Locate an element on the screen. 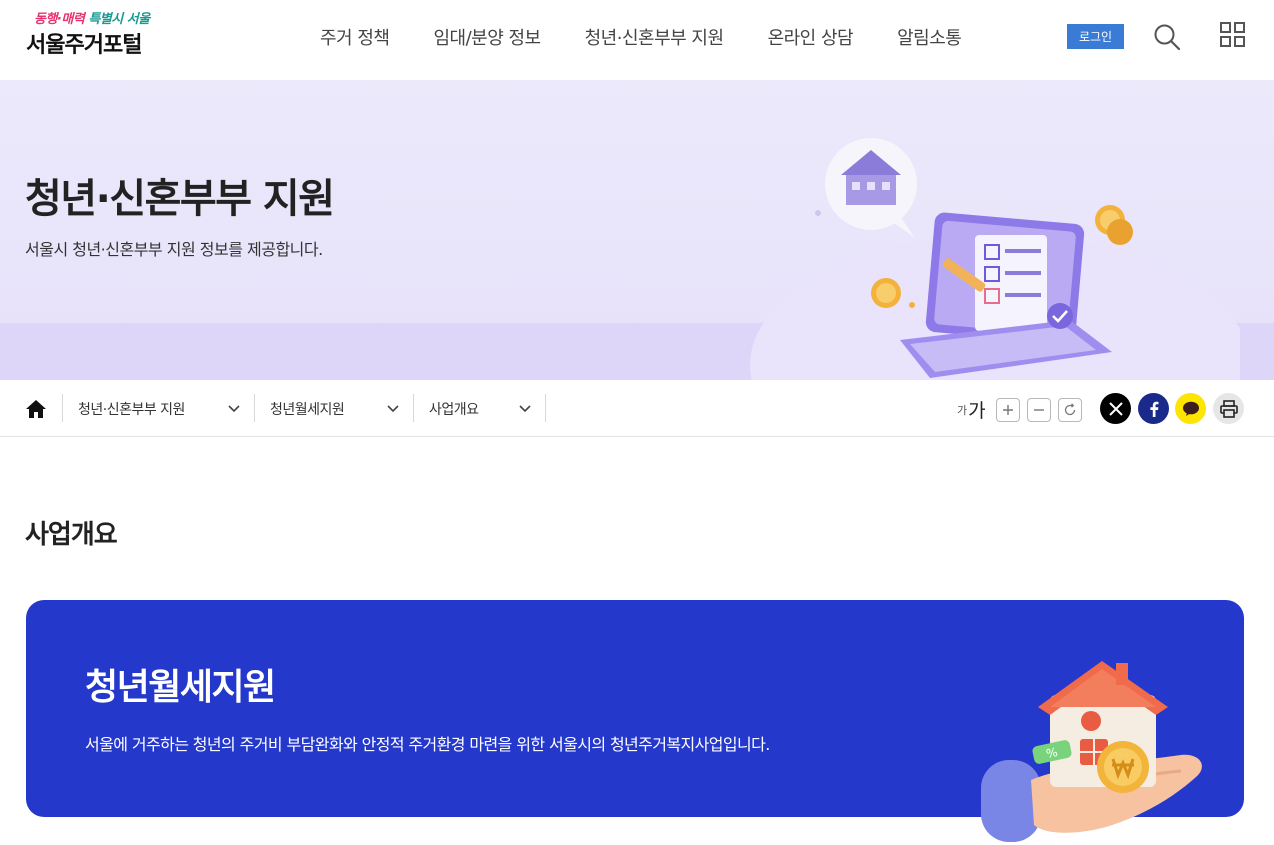  breadcrumb-depth3-label: 사업개요 is located at coordinates (454, 409).